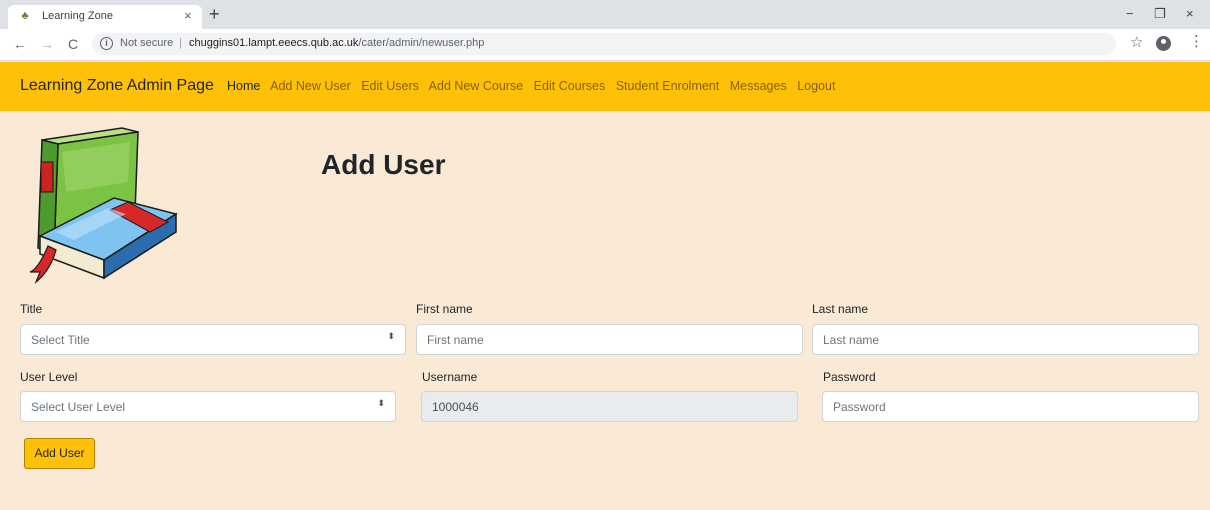  Describe the element at coordinates (851, 340) in the screenshot. I see `last-name-placeholder: Last name` at that location.